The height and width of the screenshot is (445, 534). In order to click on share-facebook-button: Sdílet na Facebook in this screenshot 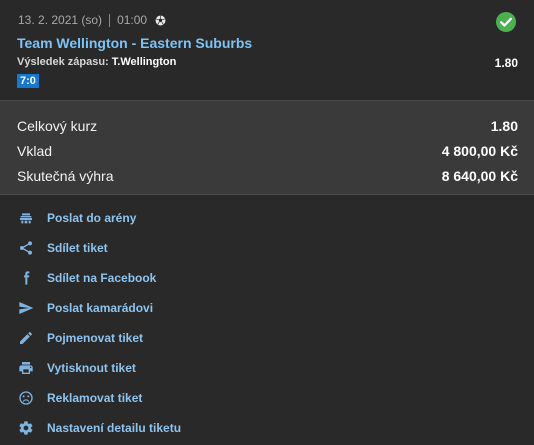, I will do `click(86, 278)`.